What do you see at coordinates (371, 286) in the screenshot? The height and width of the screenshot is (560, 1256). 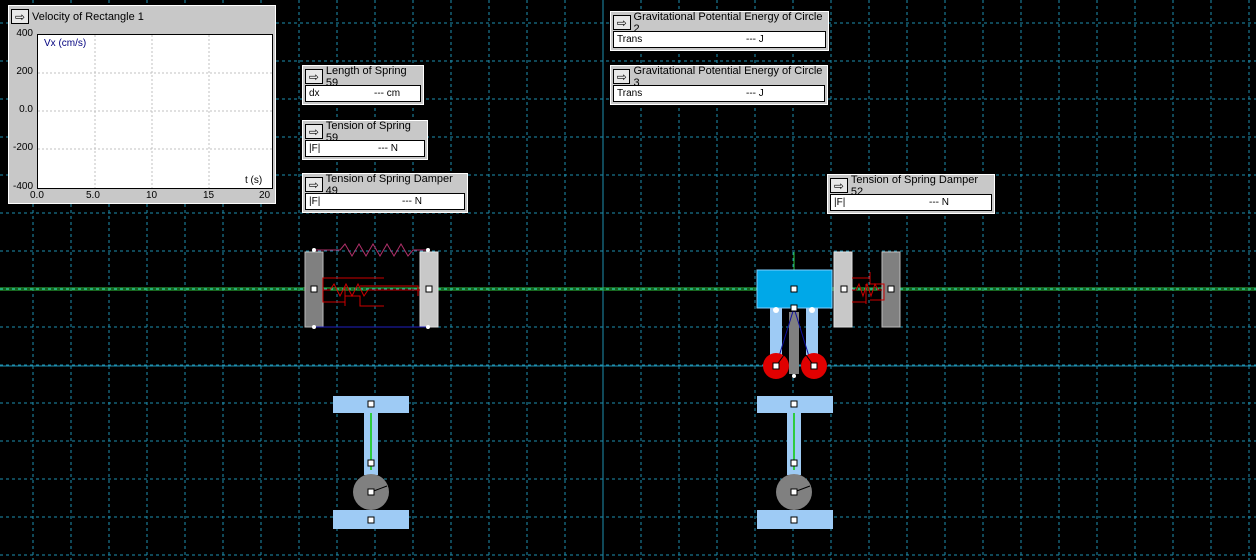 I see `left-spring-assembly` at bounding box center [371, 286].